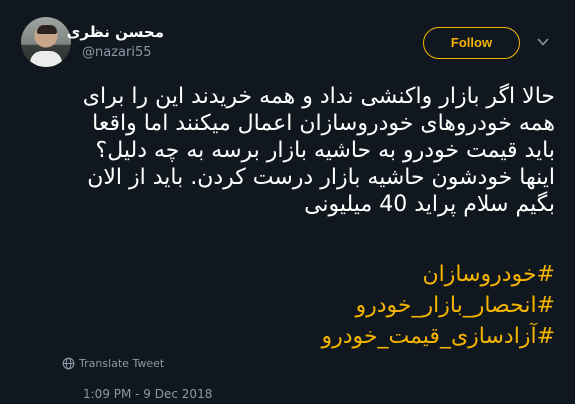 This screenshot has height=404, width=575. Describe the element at coordinates (471, 43) in the screenshot. I see `follow-button: Follow` at that location.